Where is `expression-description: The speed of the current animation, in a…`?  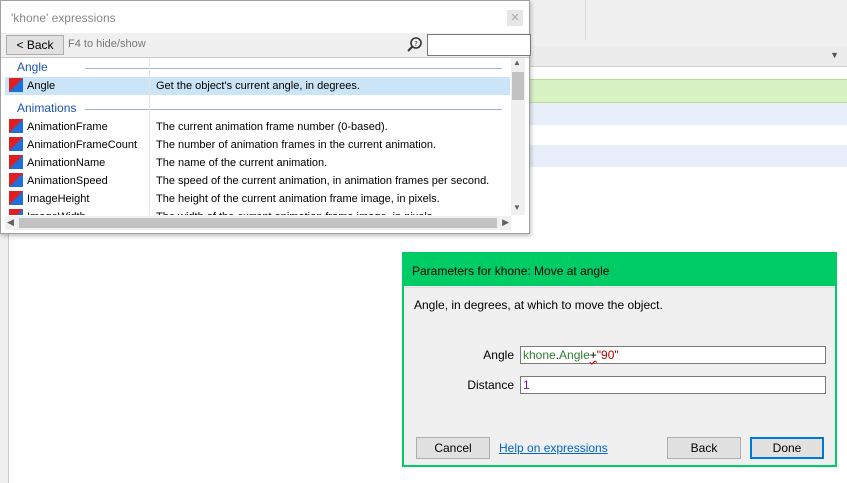 expression-description: The speed of the current animation, in a… is located at coordinates (323, 181).